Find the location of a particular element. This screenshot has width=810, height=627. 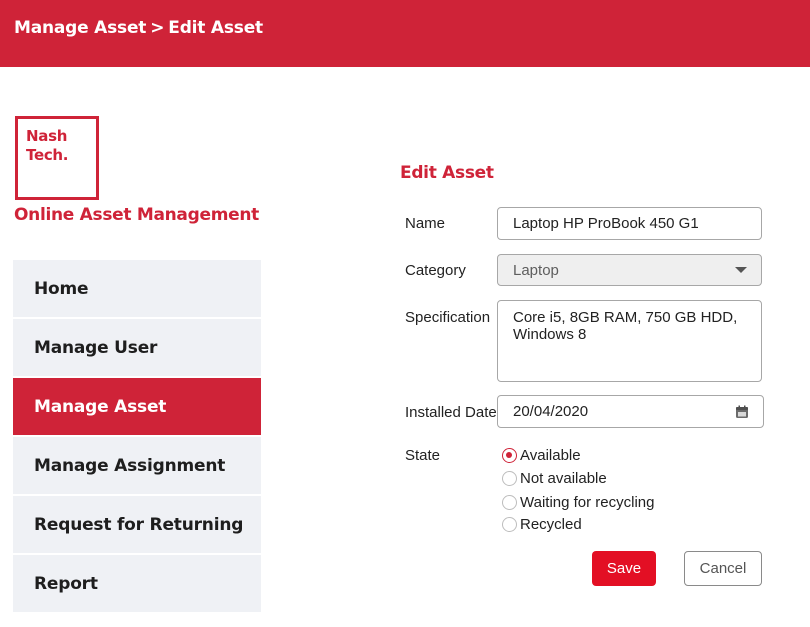

installed-date-value: 20/04/2020 is located at coordinates (551, 411).